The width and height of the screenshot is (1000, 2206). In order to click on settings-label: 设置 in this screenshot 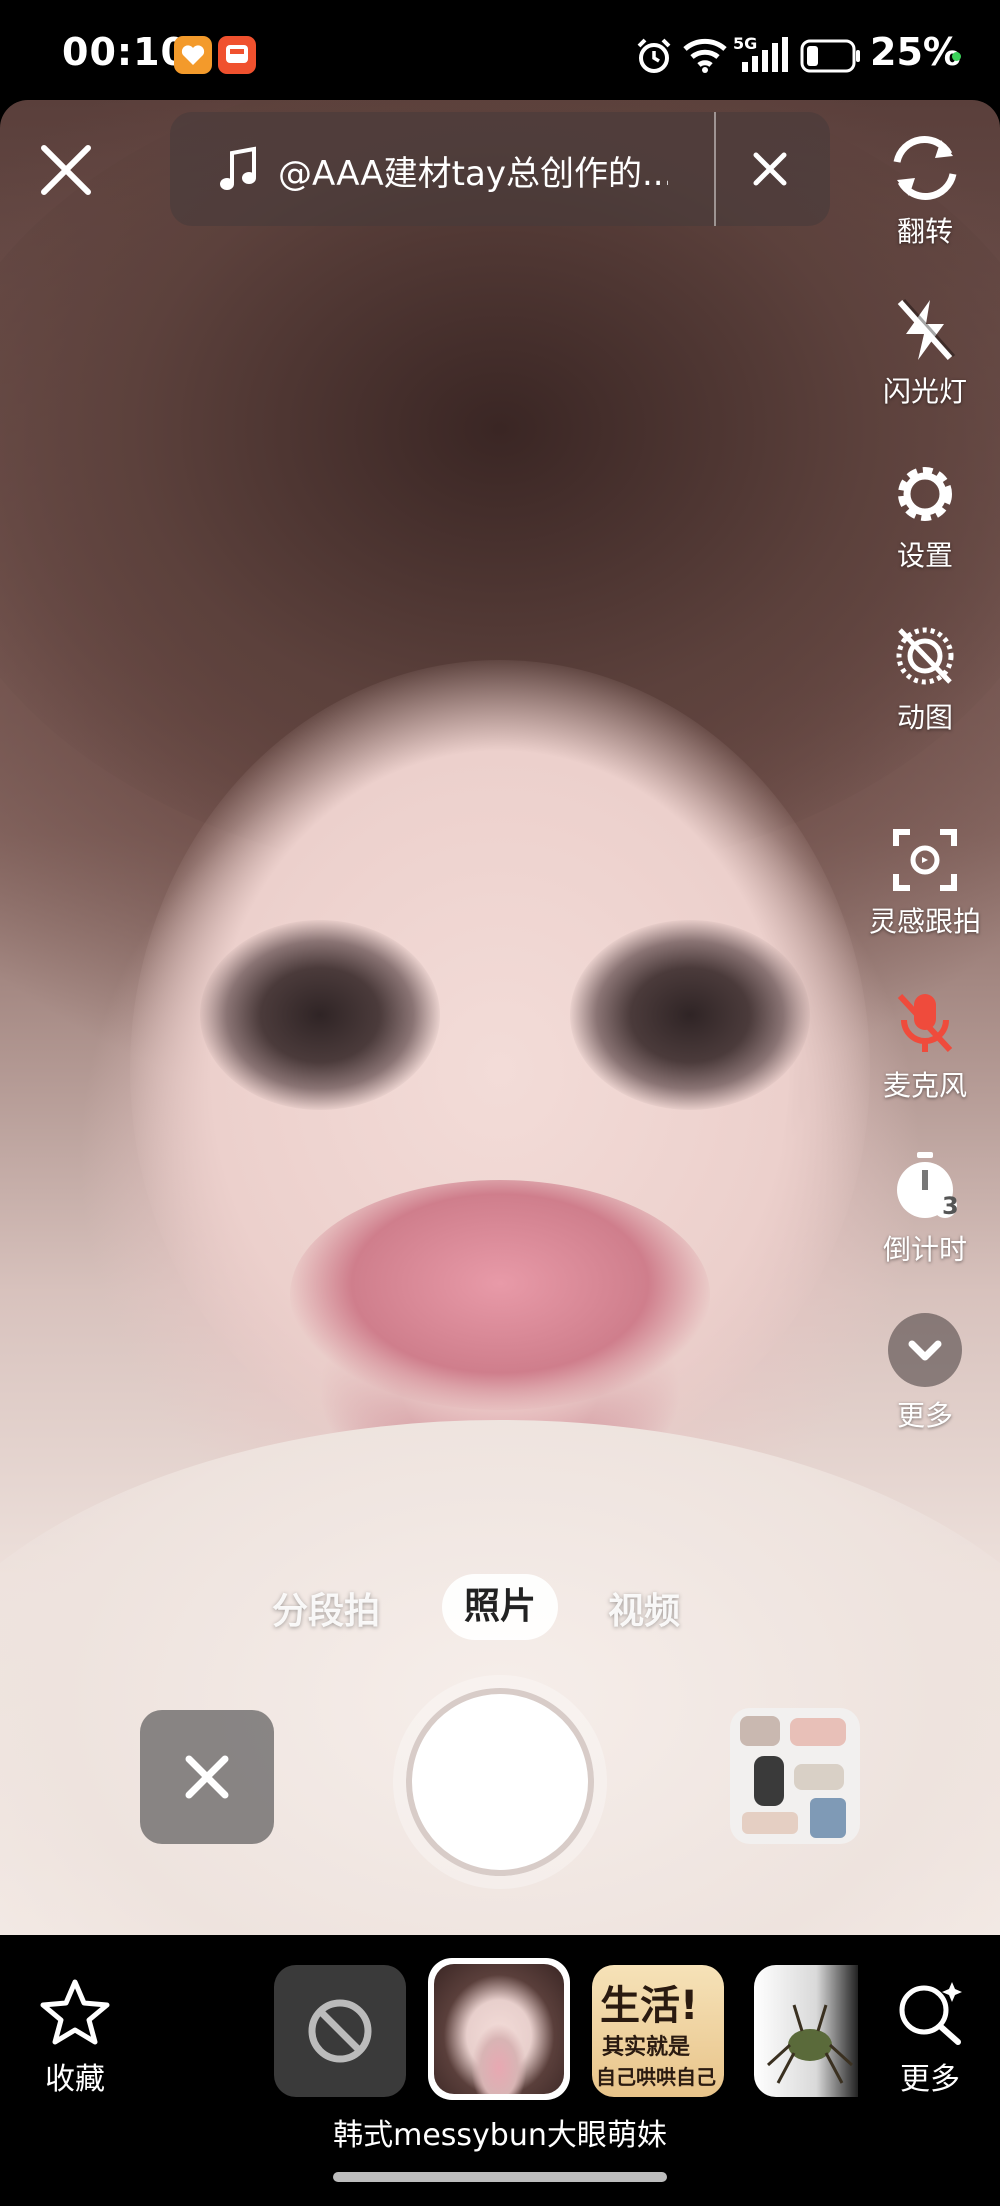, I will do `click(924, 555)`.